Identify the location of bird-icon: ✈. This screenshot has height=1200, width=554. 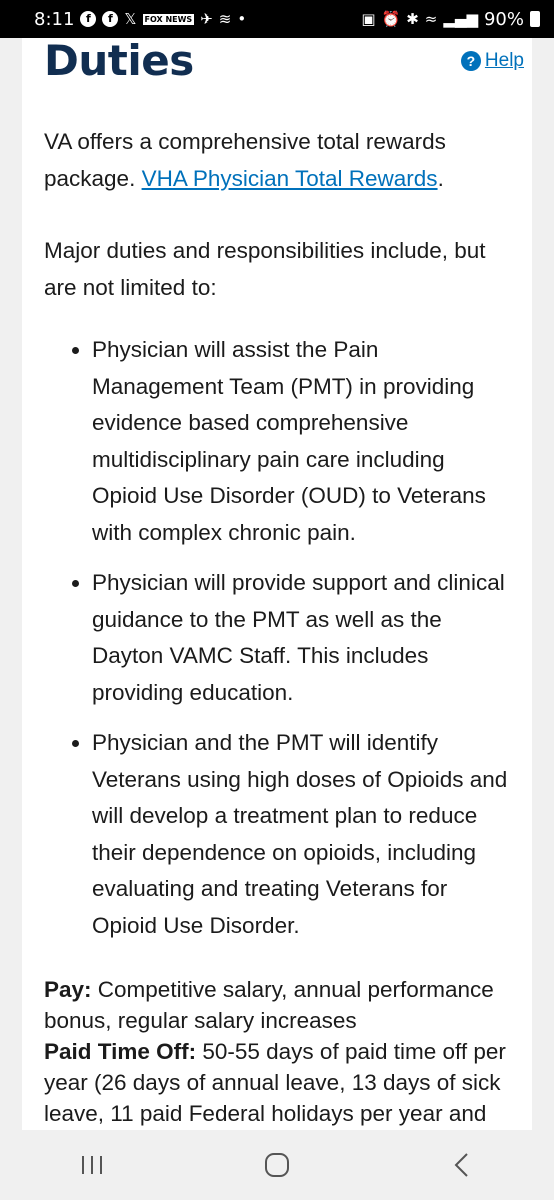
(206, 18).